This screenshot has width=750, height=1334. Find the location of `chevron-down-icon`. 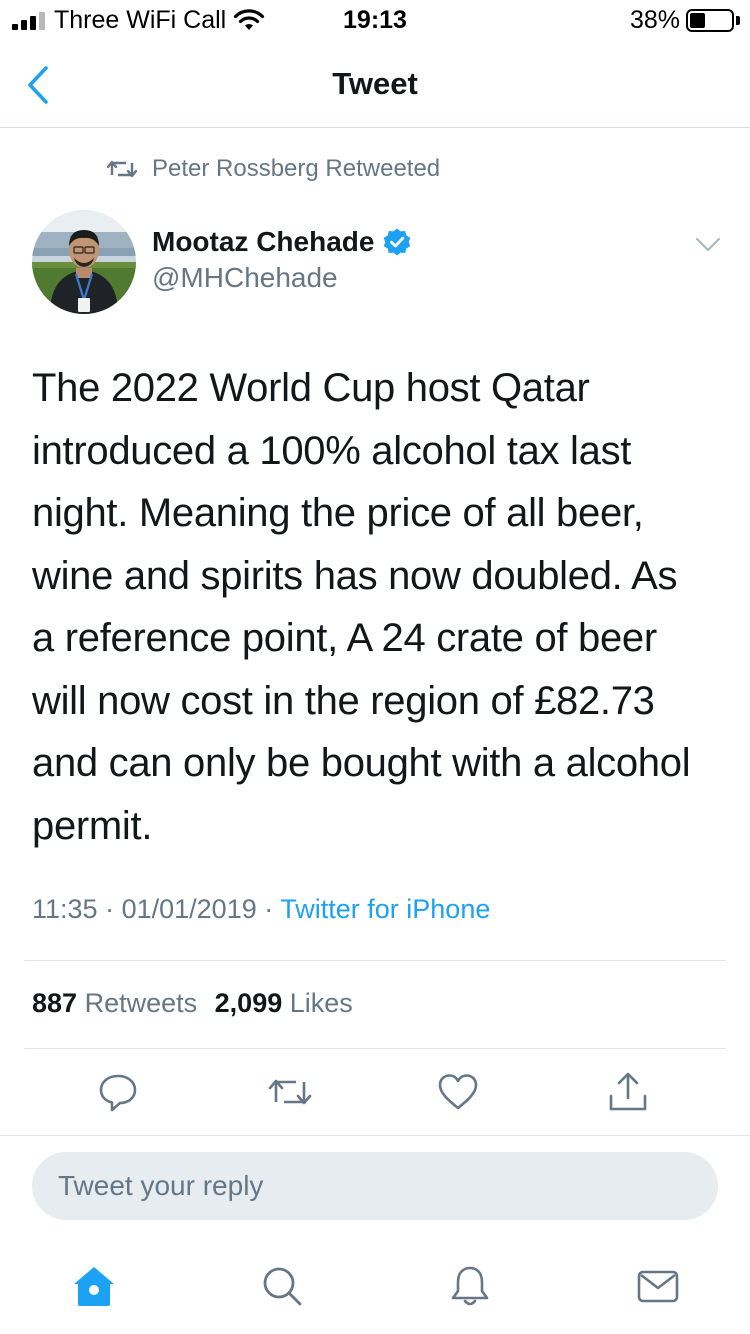

chevron-down-icon is located at coordinates (708, 244).